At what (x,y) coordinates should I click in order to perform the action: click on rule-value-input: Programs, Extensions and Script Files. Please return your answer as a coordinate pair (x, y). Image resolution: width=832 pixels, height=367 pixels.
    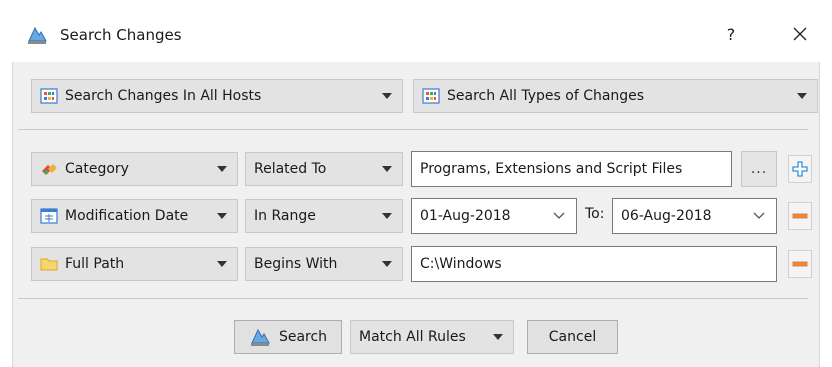
    Looking at the image, I should click on (571, 169).